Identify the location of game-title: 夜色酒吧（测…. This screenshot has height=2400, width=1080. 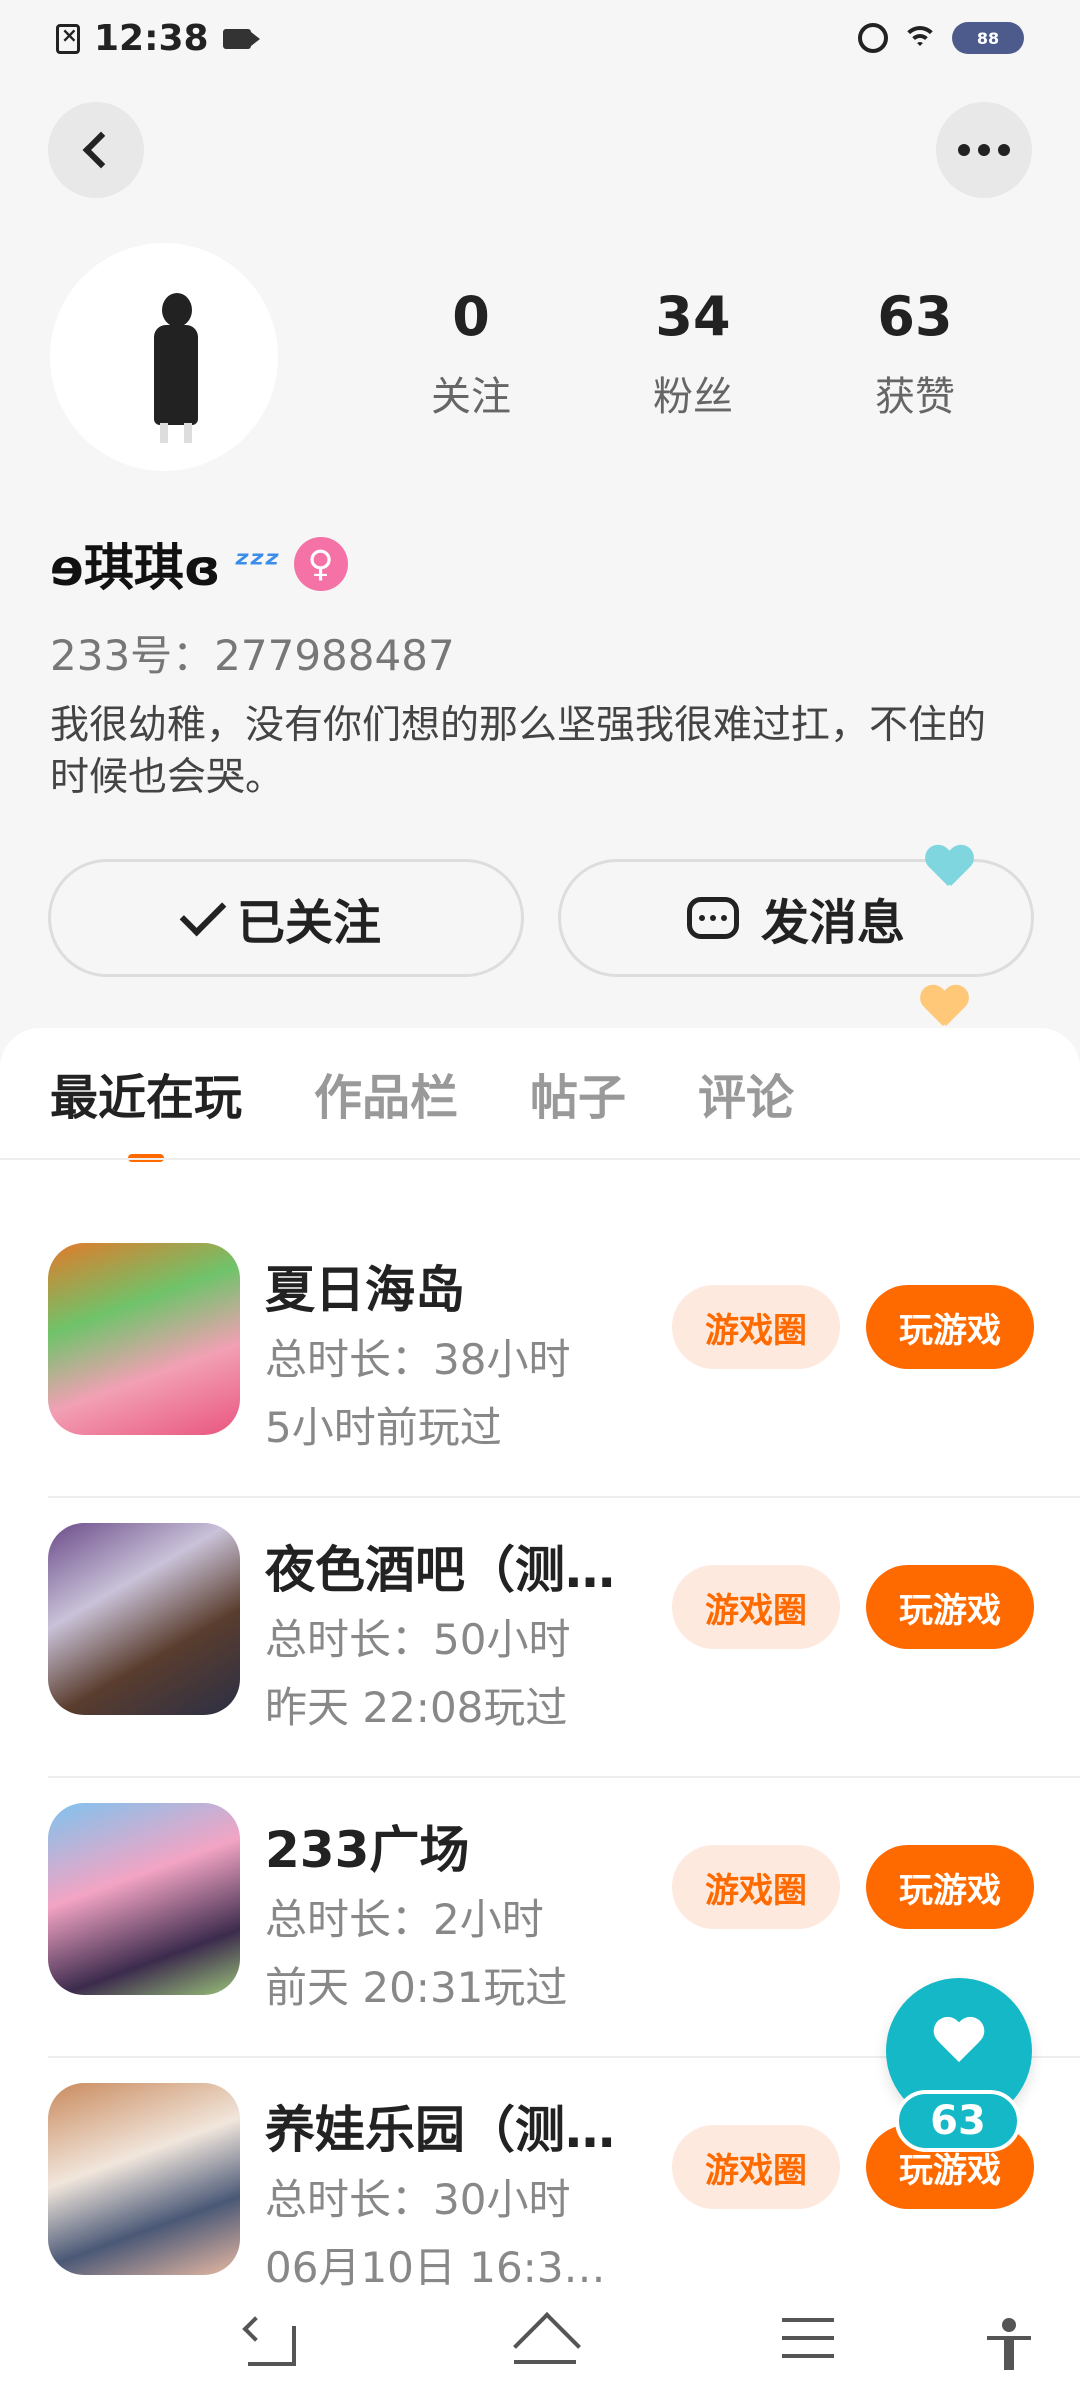
(440, 1570).